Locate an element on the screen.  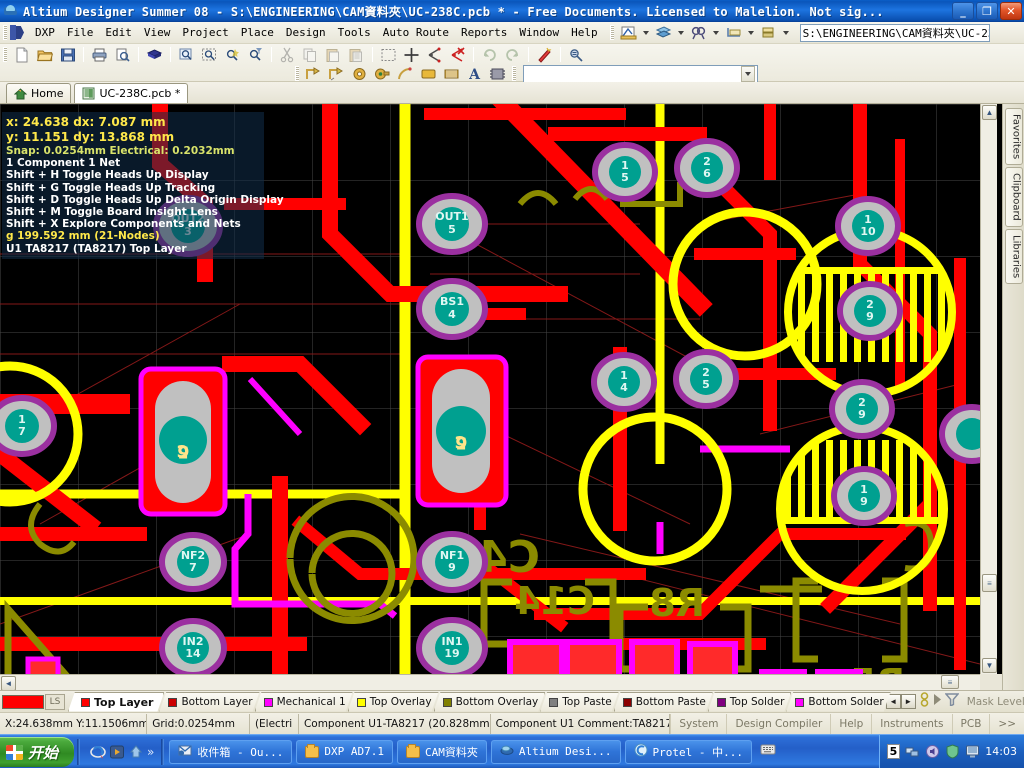
menu-item-view: View is located at coordinates (157, 32).